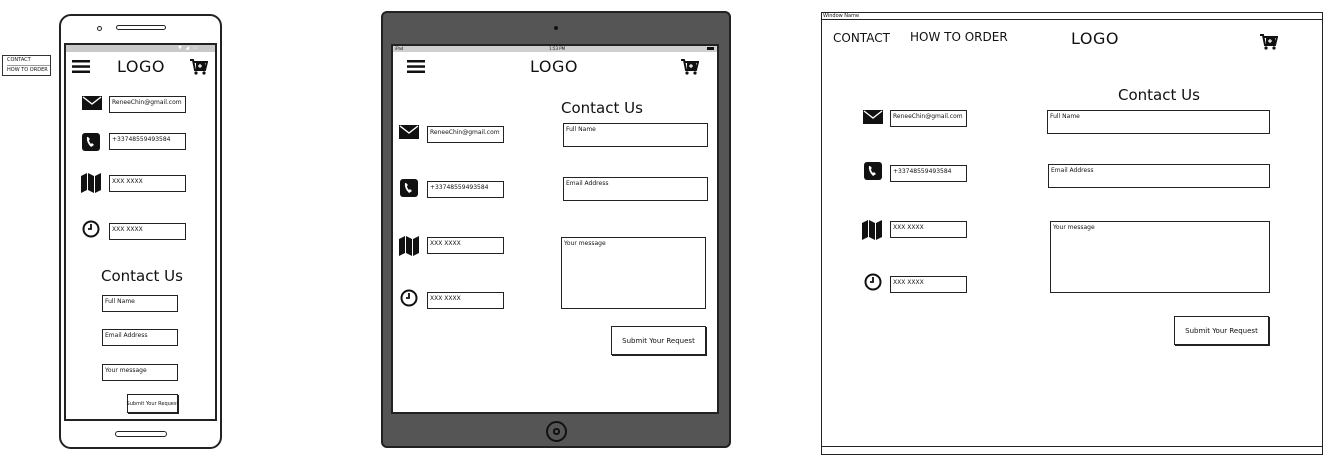  What do you see at coordinates (1221, 330) in the screenshot?
I see `desktop-submit-button: Submit Your Request` at bounding box center [1221, 330].